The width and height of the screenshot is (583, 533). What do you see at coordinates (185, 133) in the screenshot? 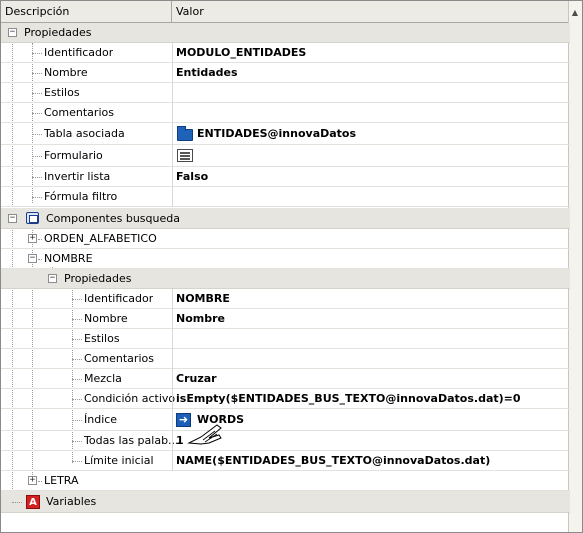
I see `folder-icon` at bounding box center [185, 133].